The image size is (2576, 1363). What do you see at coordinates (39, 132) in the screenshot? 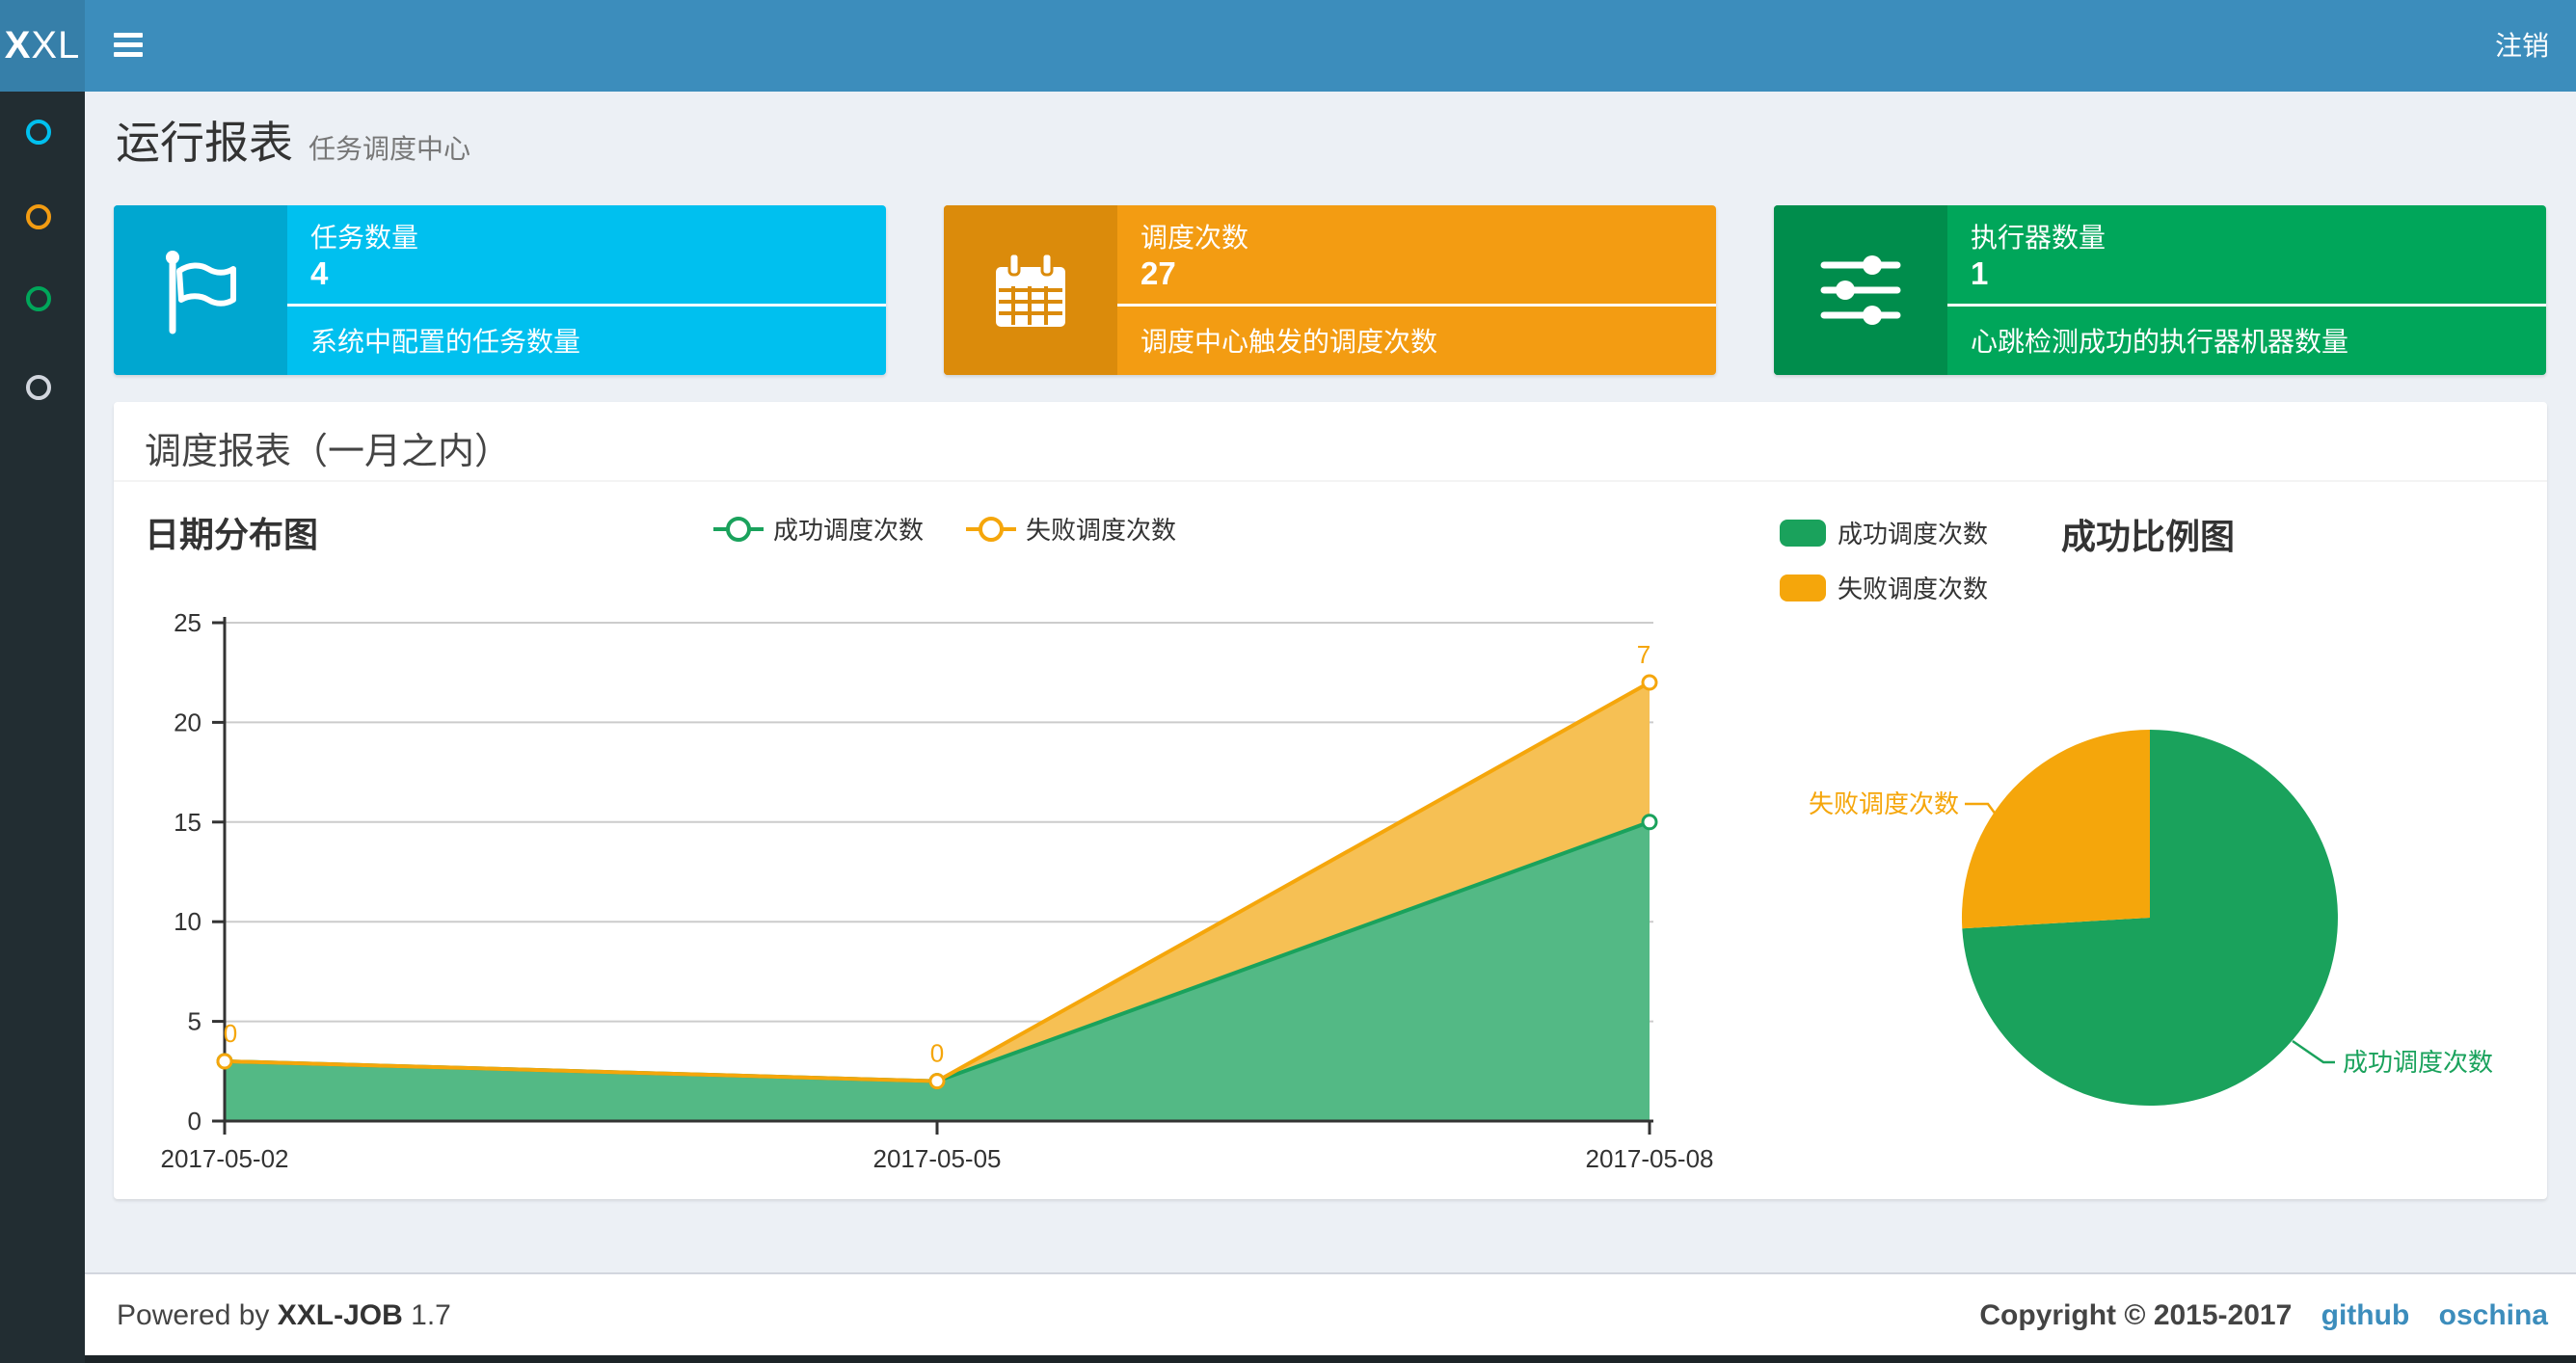
I see `sidebar-item-0-circle-o-icon` at bounding box center [39, 132].